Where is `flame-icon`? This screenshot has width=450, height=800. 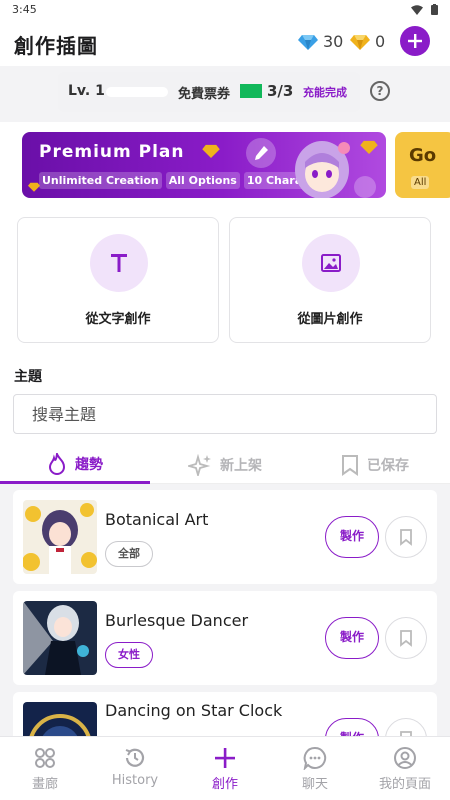 flame-icon is located at coordinates (57, 463).